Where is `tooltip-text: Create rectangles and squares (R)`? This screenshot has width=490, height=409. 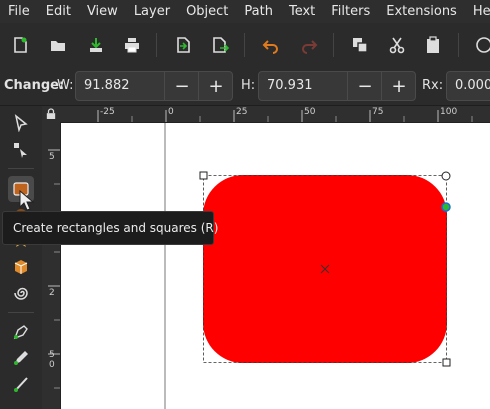 tooltip-text: Create rectangles and squares (R) is located at coordinates (116, 228).